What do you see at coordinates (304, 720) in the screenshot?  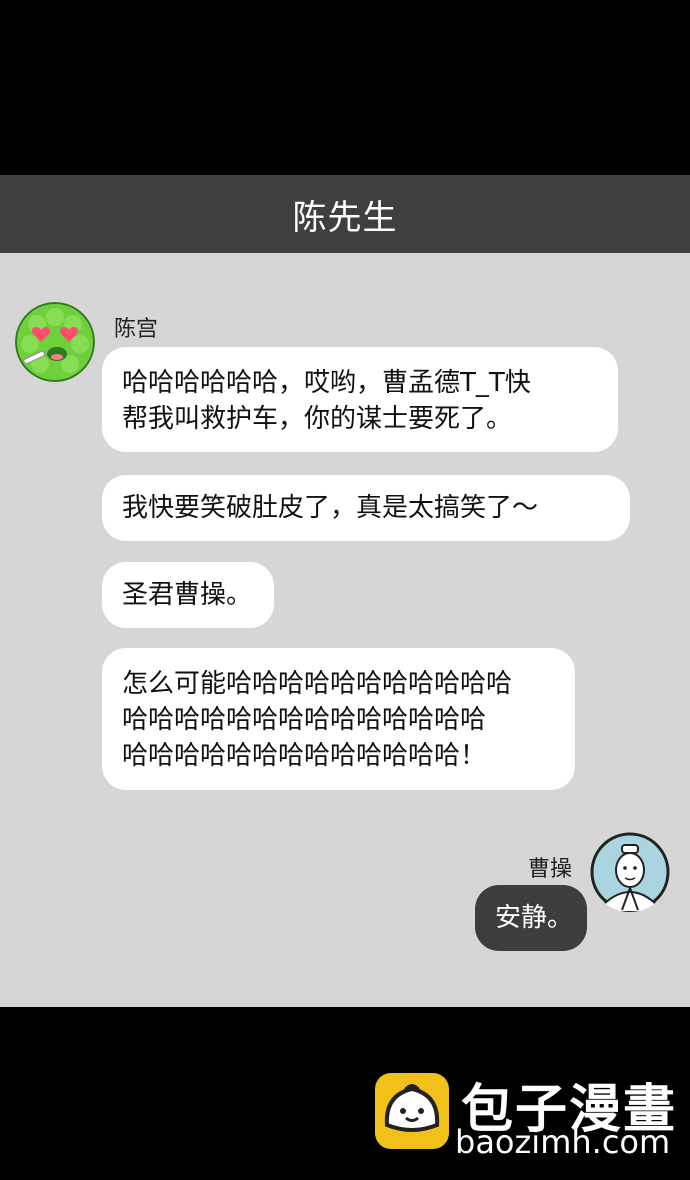 I see `message-line: 哈哈哈哈哈哈哈哈哈哈哈哈哈哈` at bounding box center [304, 720].